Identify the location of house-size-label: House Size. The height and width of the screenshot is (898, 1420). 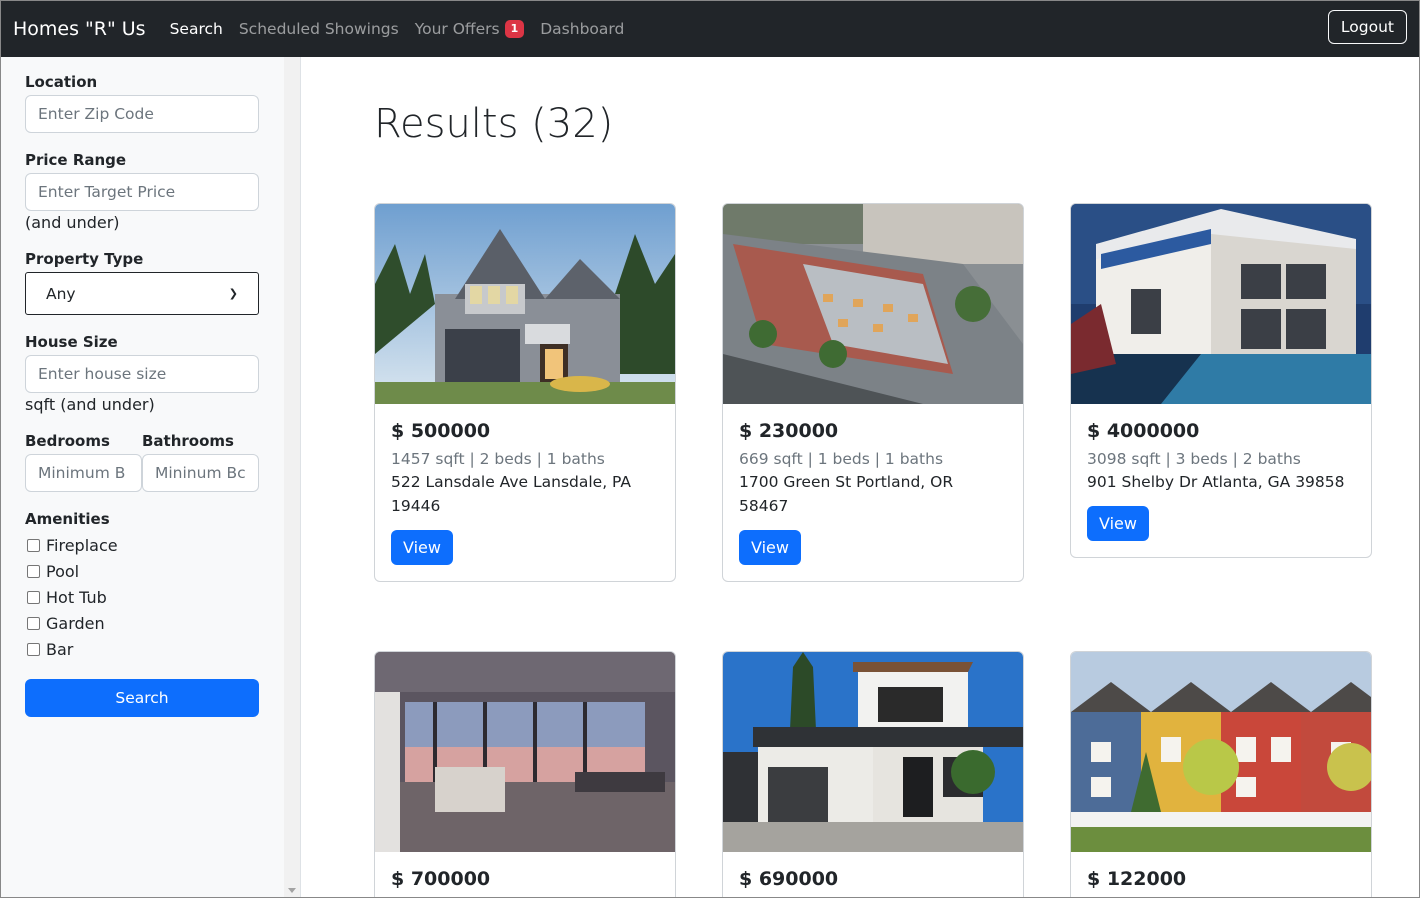
(71, 342).